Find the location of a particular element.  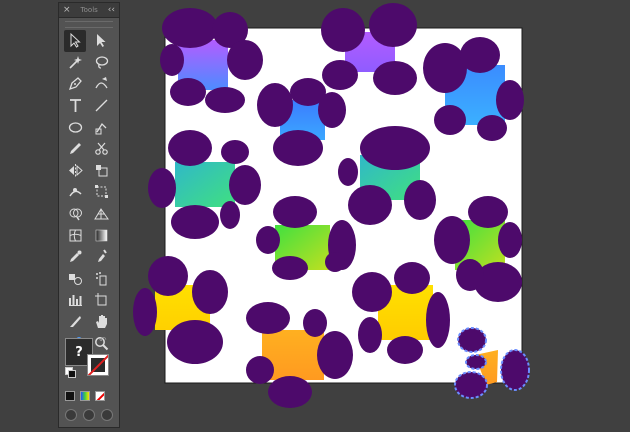

reflect-tool is located at coordinates (75, 171).